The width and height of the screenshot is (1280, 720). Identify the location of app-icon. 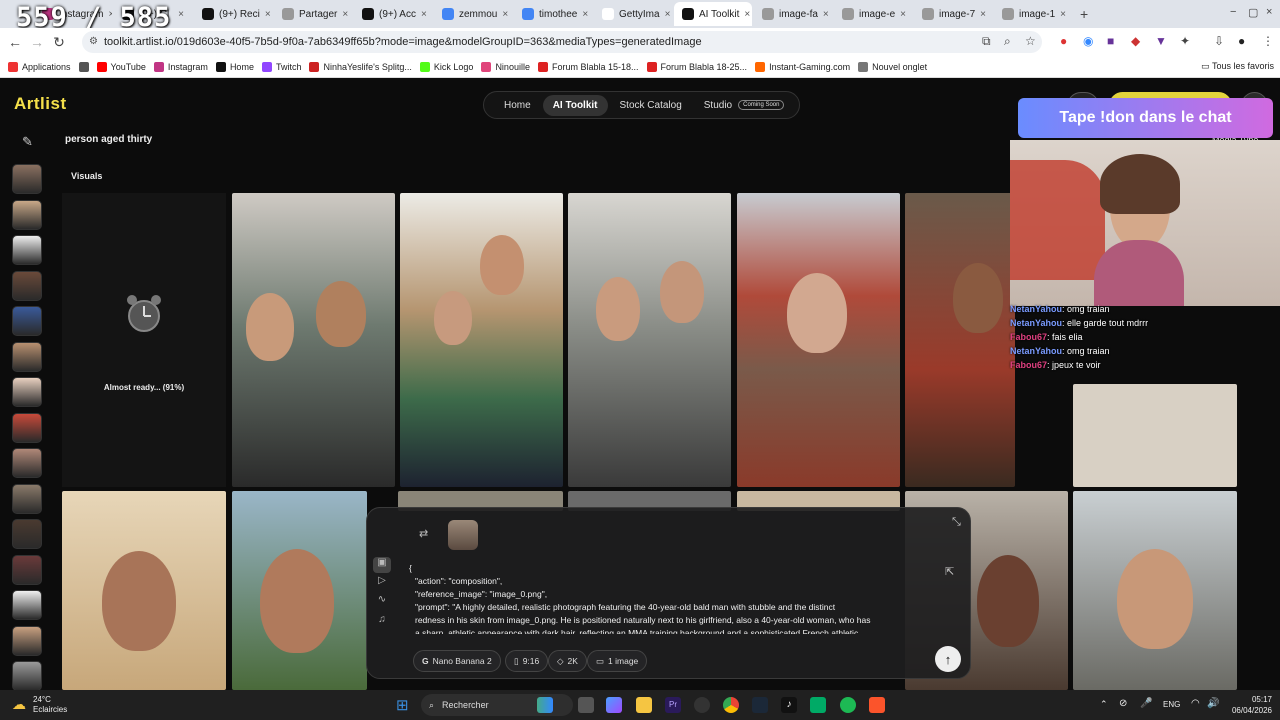
(818, 705).